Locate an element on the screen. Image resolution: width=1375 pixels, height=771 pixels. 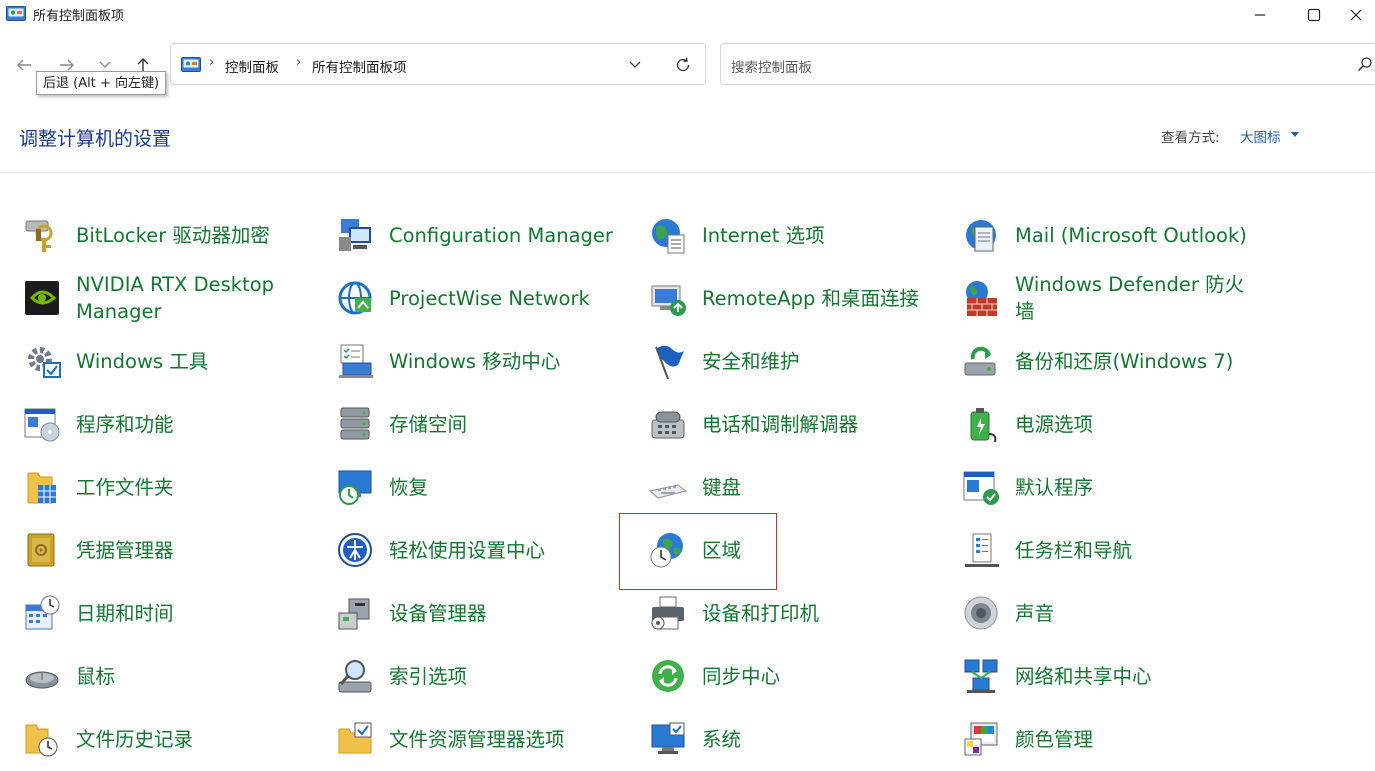
item-label: Configuration Manager is located at coordinates (501, 235).